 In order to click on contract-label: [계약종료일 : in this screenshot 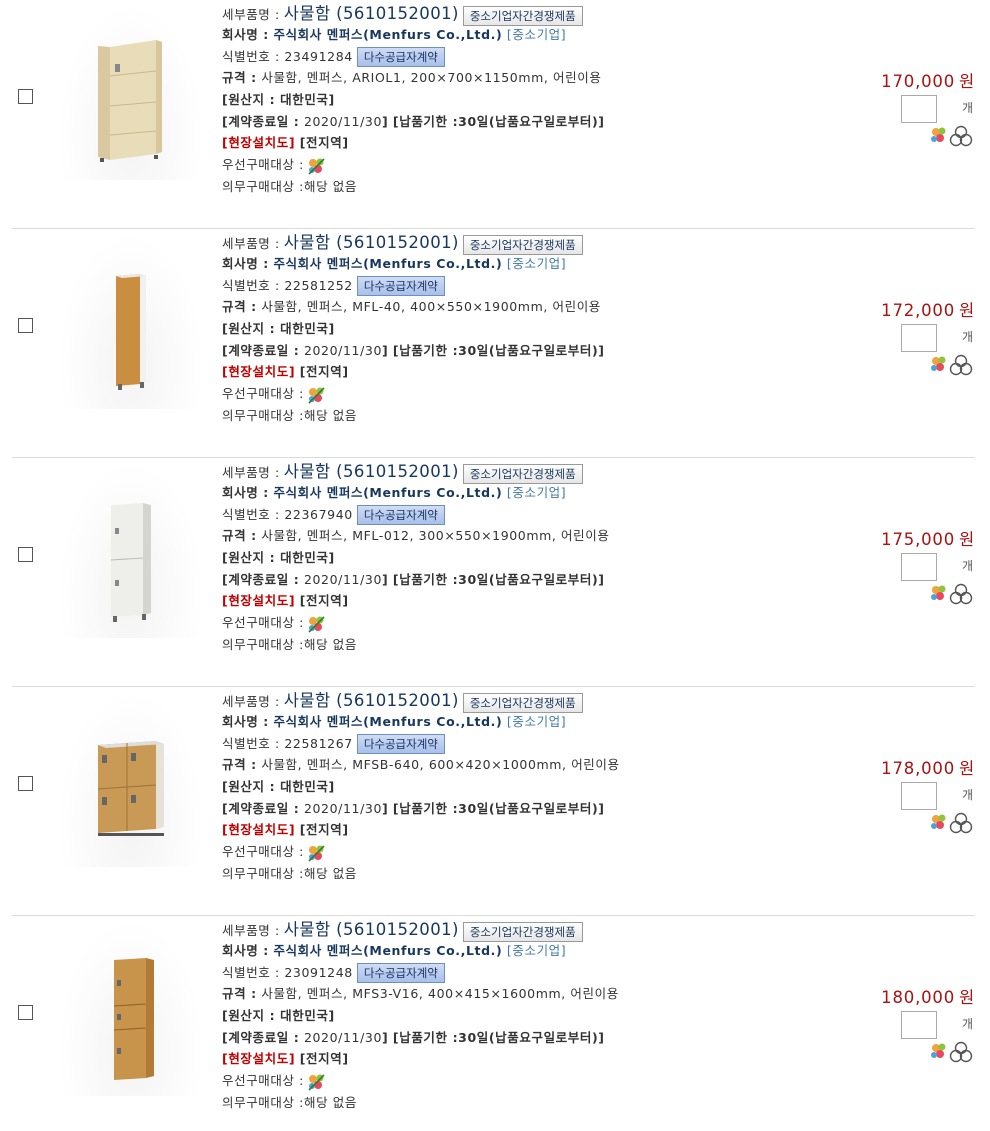, I will do `click(261, 1037)`.